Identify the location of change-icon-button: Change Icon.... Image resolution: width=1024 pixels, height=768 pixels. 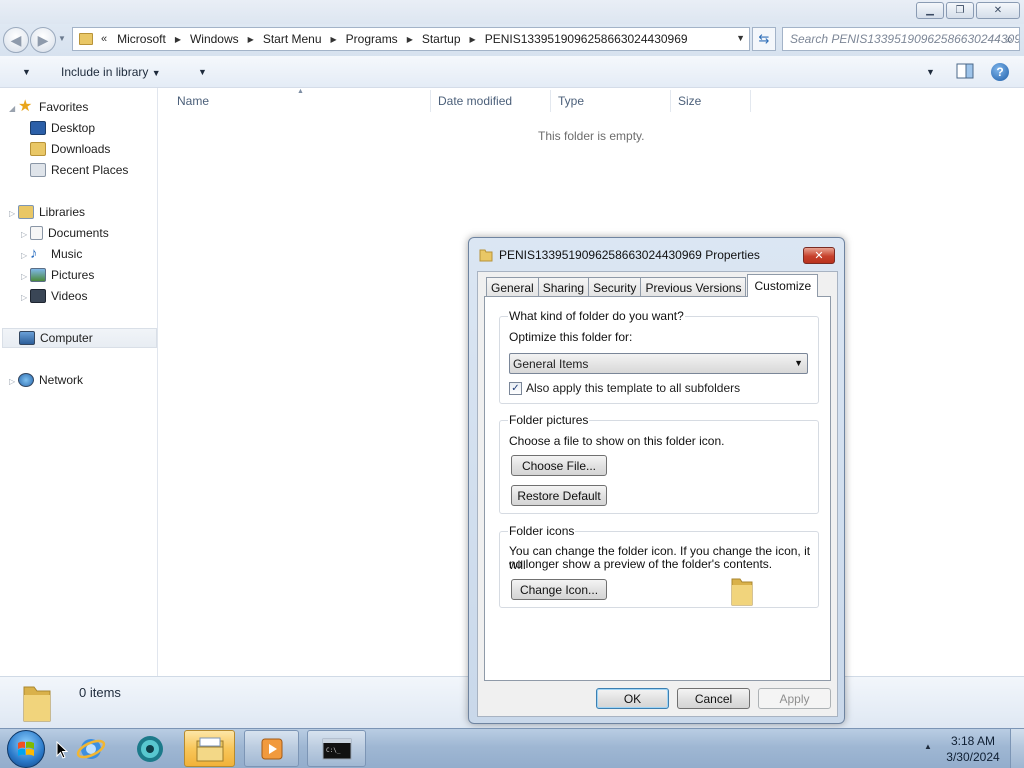
(559, 589).